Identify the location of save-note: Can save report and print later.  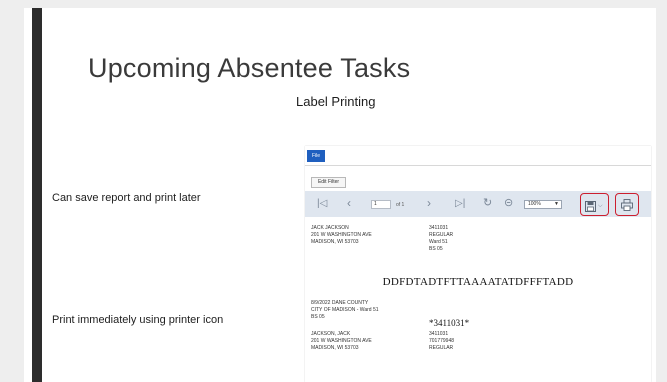
(126, 198).